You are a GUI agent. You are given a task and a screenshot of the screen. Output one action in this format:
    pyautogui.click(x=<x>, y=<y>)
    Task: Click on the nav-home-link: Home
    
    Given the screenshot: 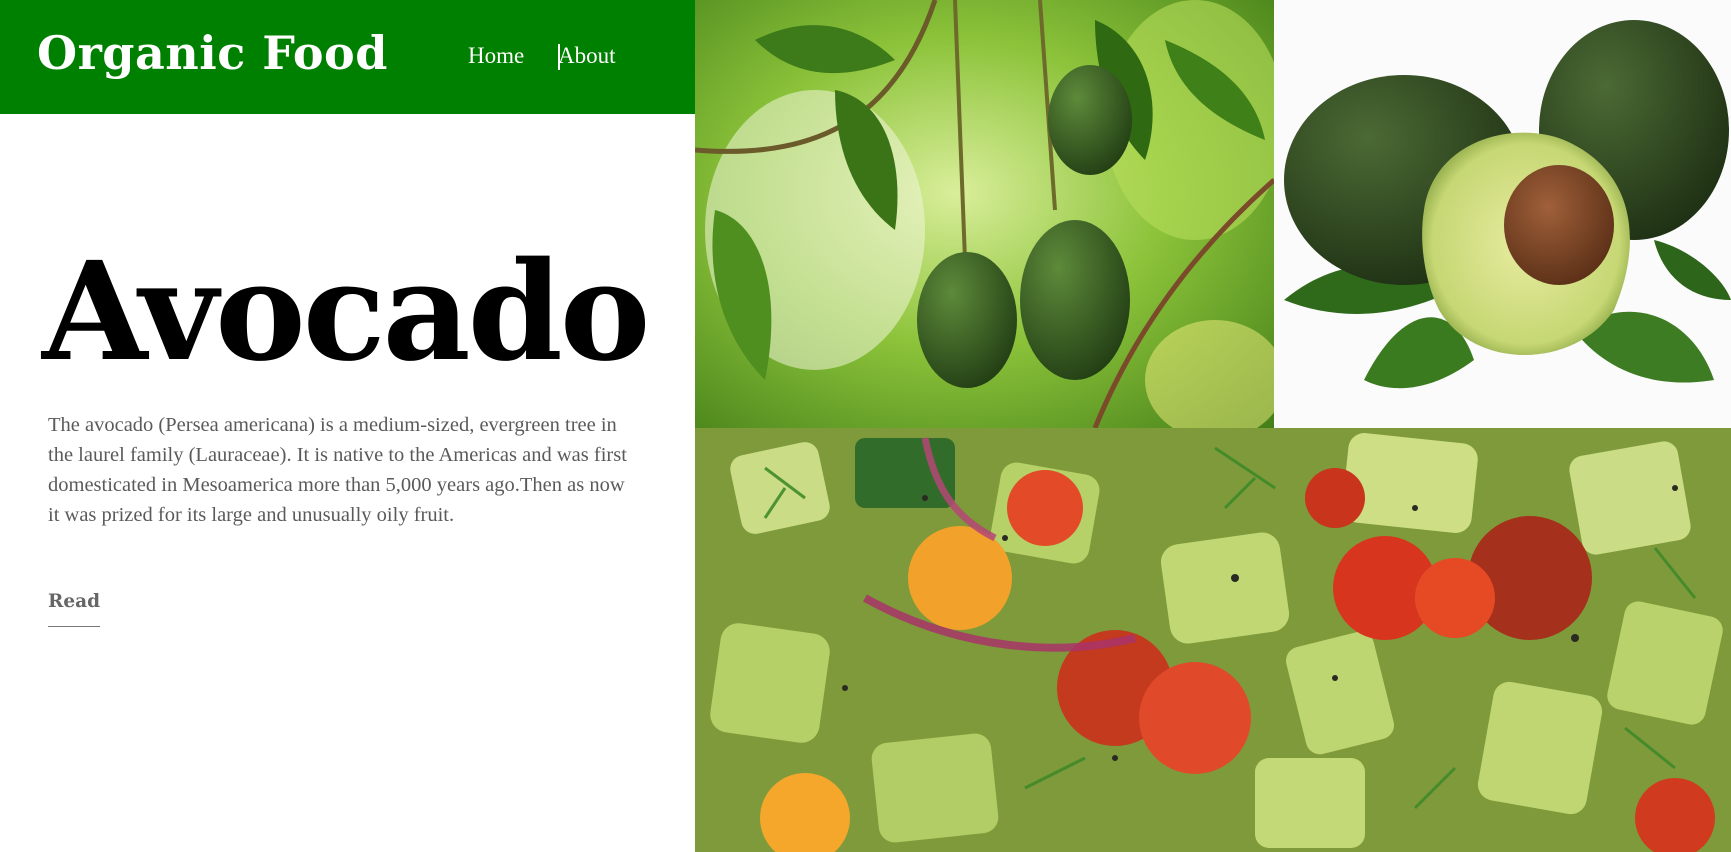 What is the action you would take?
    pyautogui.click(x=496, y=56)
    